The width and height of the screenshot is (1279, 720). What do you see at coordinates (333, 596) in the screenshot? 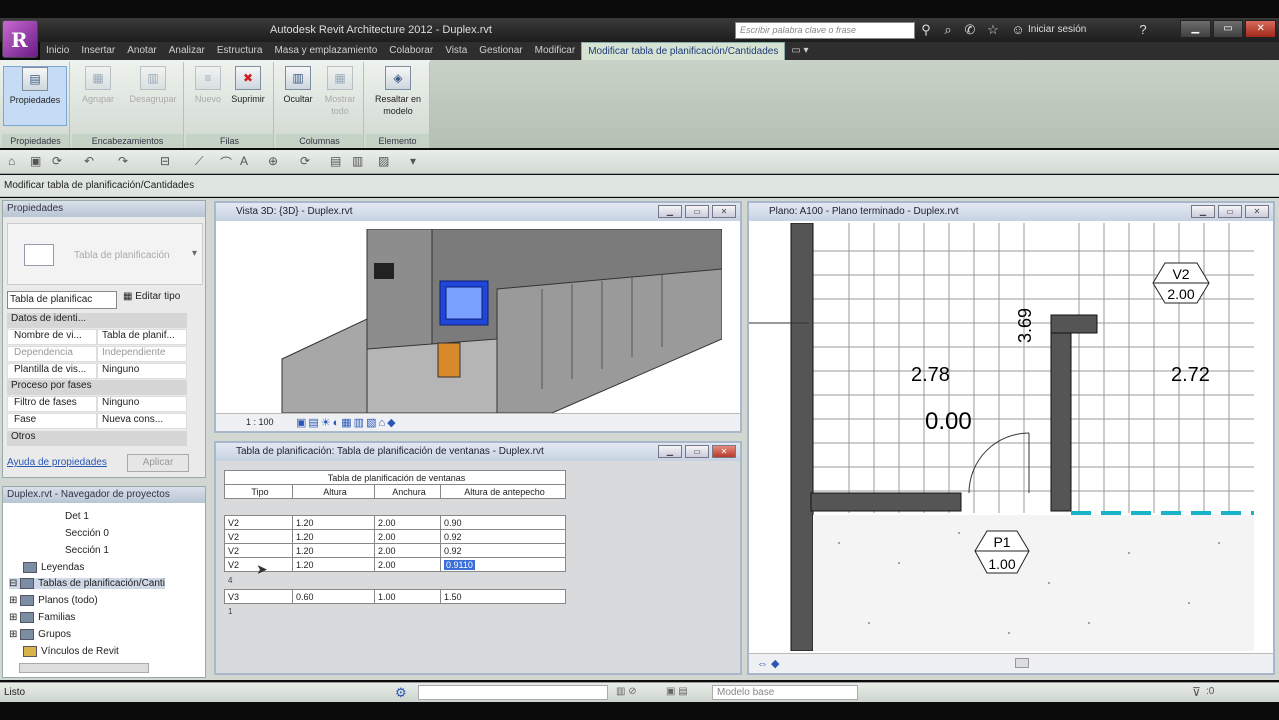
I see `cell: 0.60` at bounding box center [333, 596].